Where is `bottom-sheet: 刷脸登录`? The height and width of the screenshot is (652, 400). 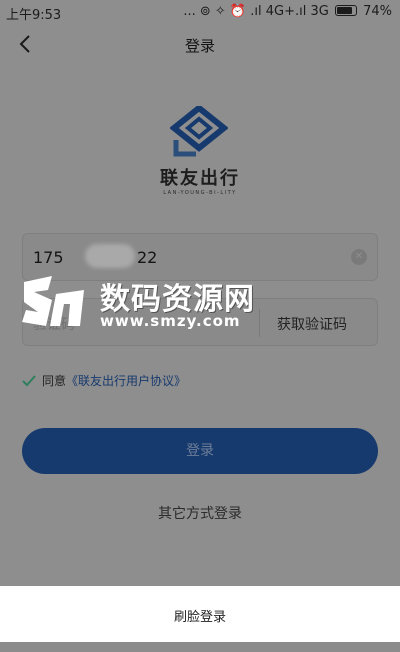 bottom-sheet: 刷脸登录 is located at coordinates (200, 614).